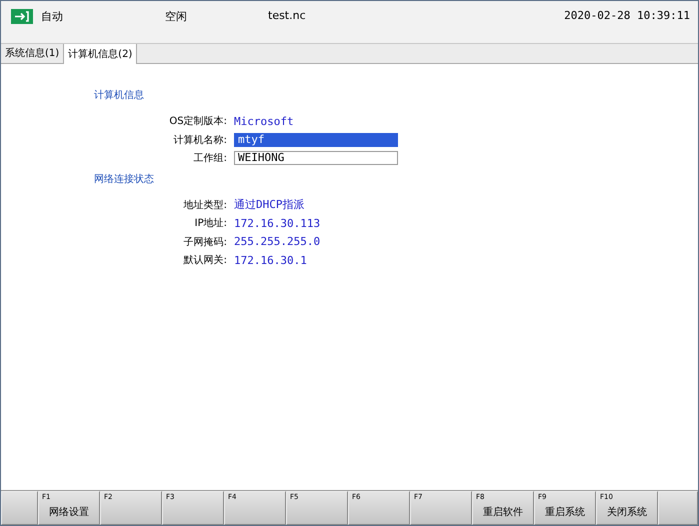 Image resolution: width=699 pixels, height=526 pixels. I want to click on field-label: 地址类型:, so click(204, 205).